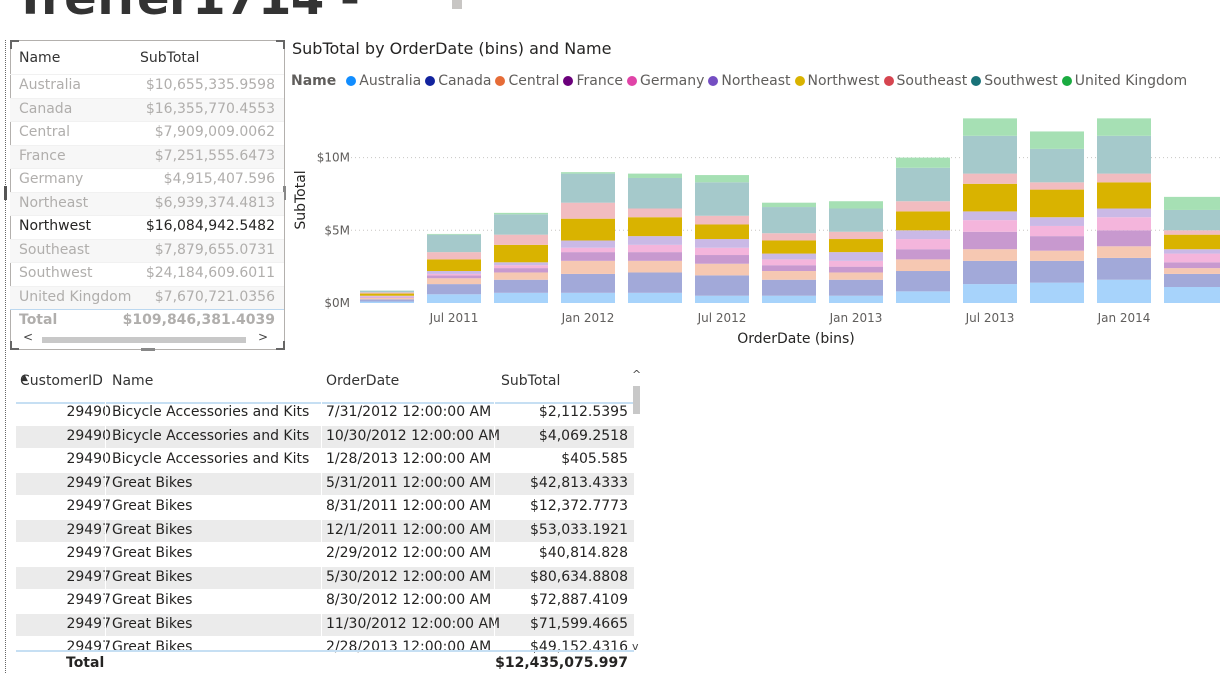 This screenshot has width=1220, height=674. What do you see at coordinates (53, 203) in the screenshot?
I see `cell-name: Northeast` at bounding box center [53, 203].